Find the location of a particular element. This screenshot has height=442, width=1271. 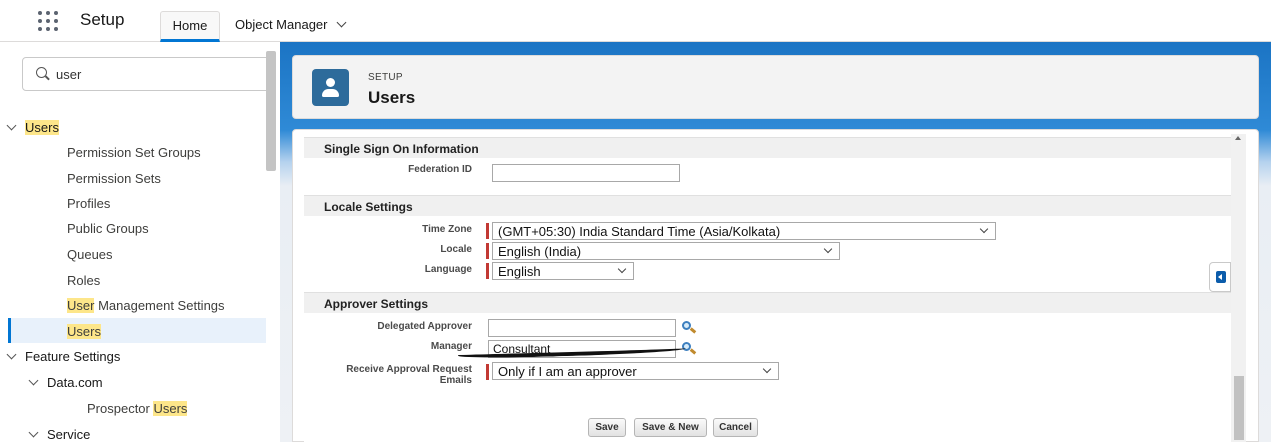

delegated-approver-label: Delegated Approver is located at coordinates (424, 326).